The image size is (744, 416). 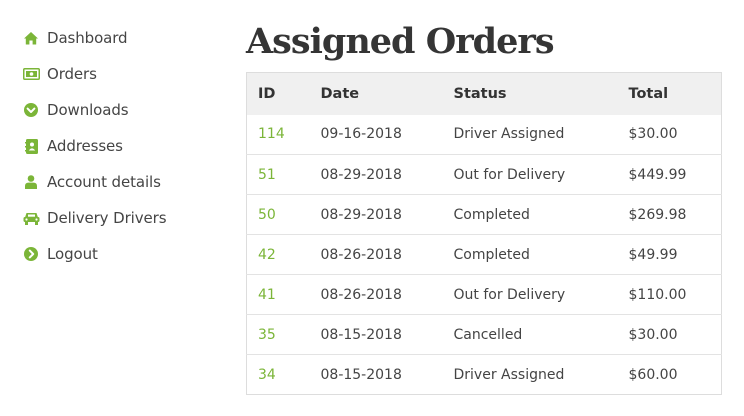 I want to click on order-id-cell: 114, so click(x=278, y=135).